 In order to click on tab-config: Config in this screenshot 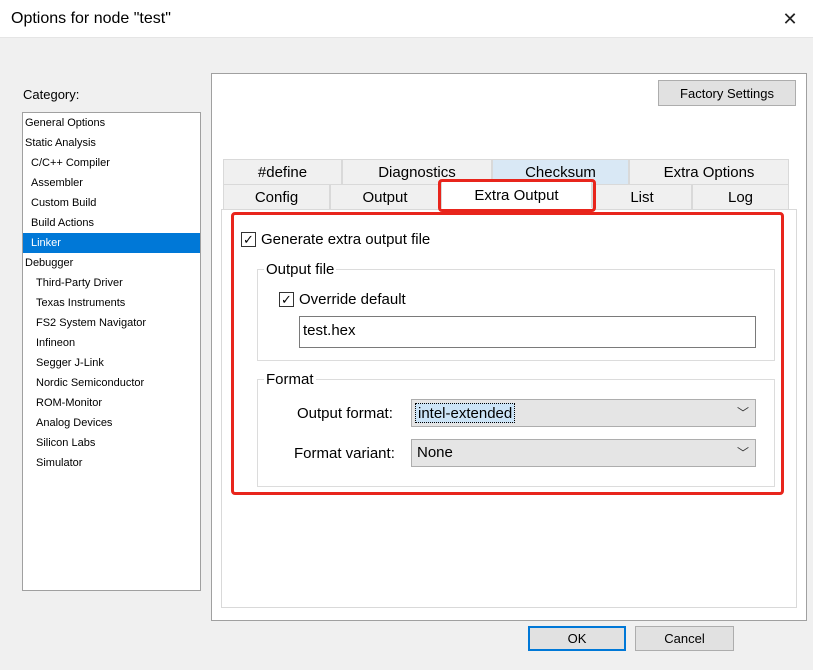, I will do `click(276, 197)`.